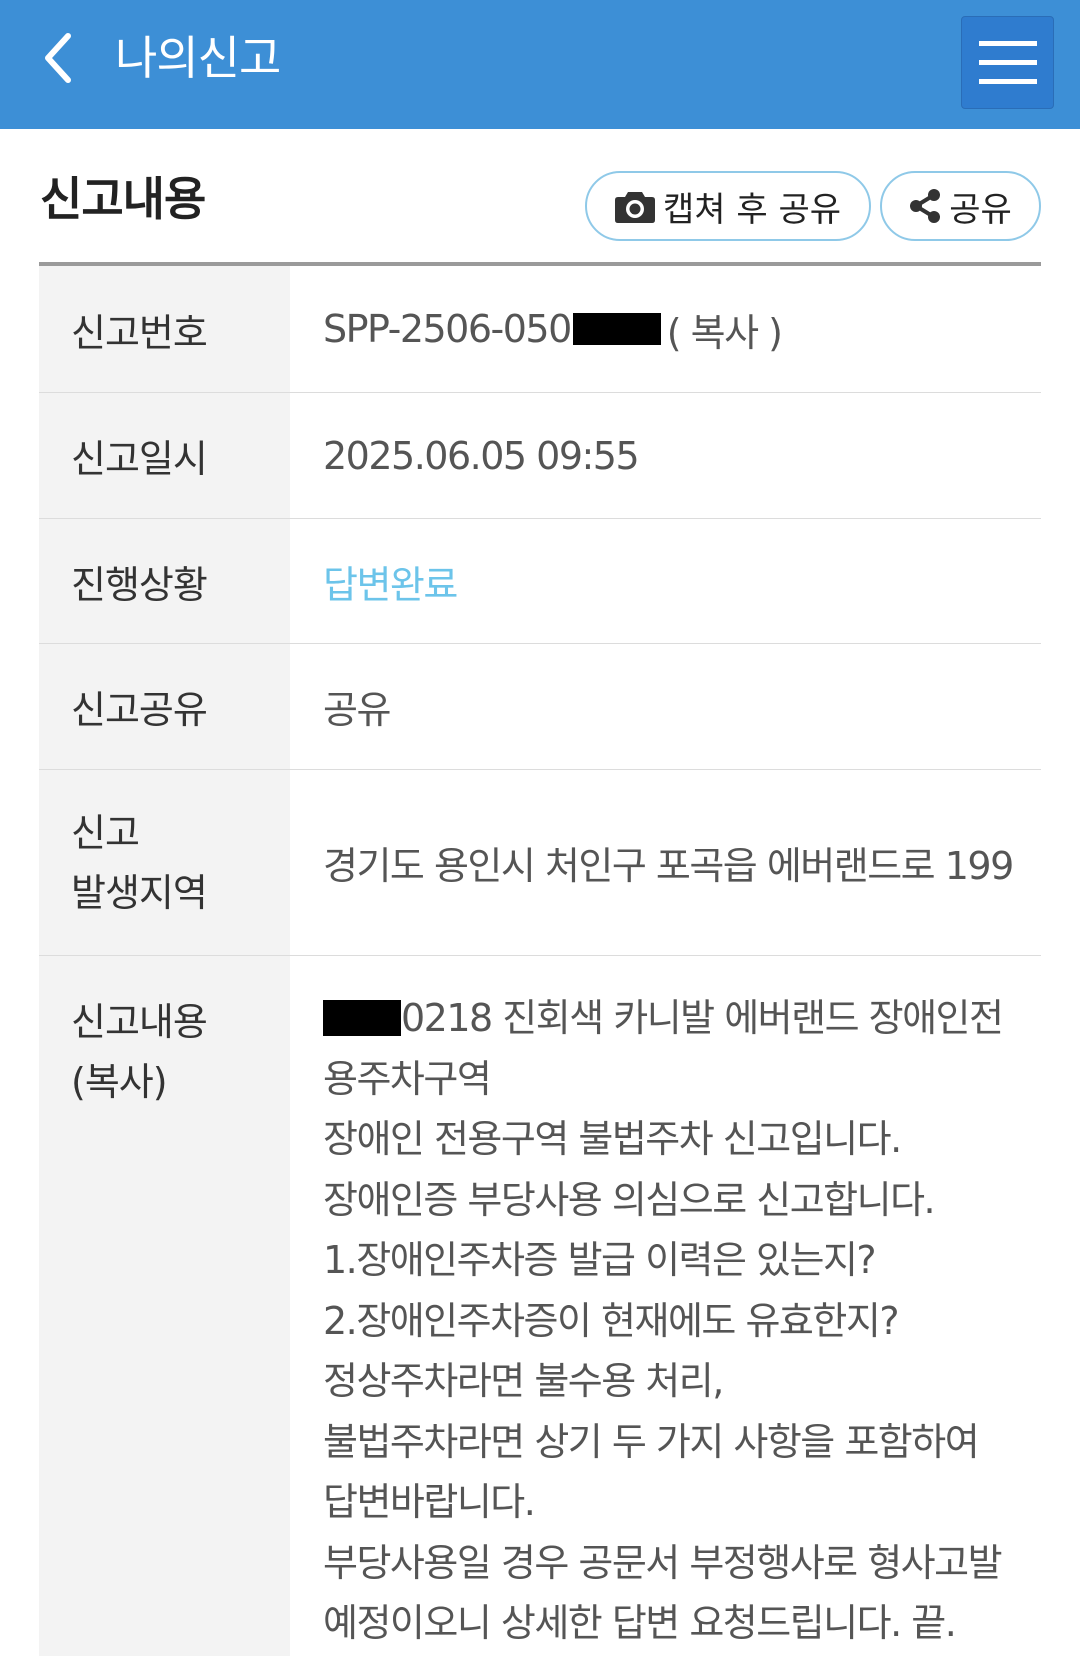  What do you see at coordinates (611, 1320) in the screenshot?
I see `content-line: 2.장애인주차증이 현재에도 유효한지?` at bounding box center [611, 1320].